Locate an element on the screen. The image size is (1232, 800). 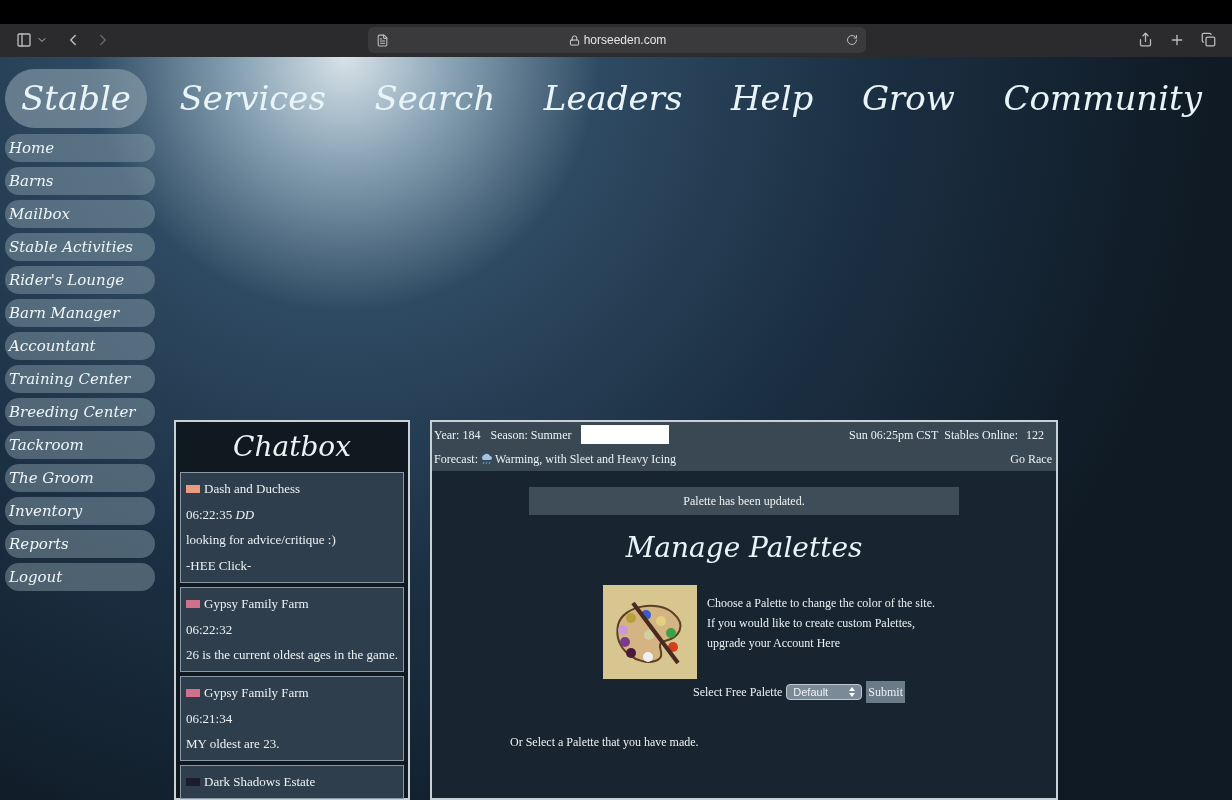
address-bar: horseeden.com is located at coordinates (617, 40).